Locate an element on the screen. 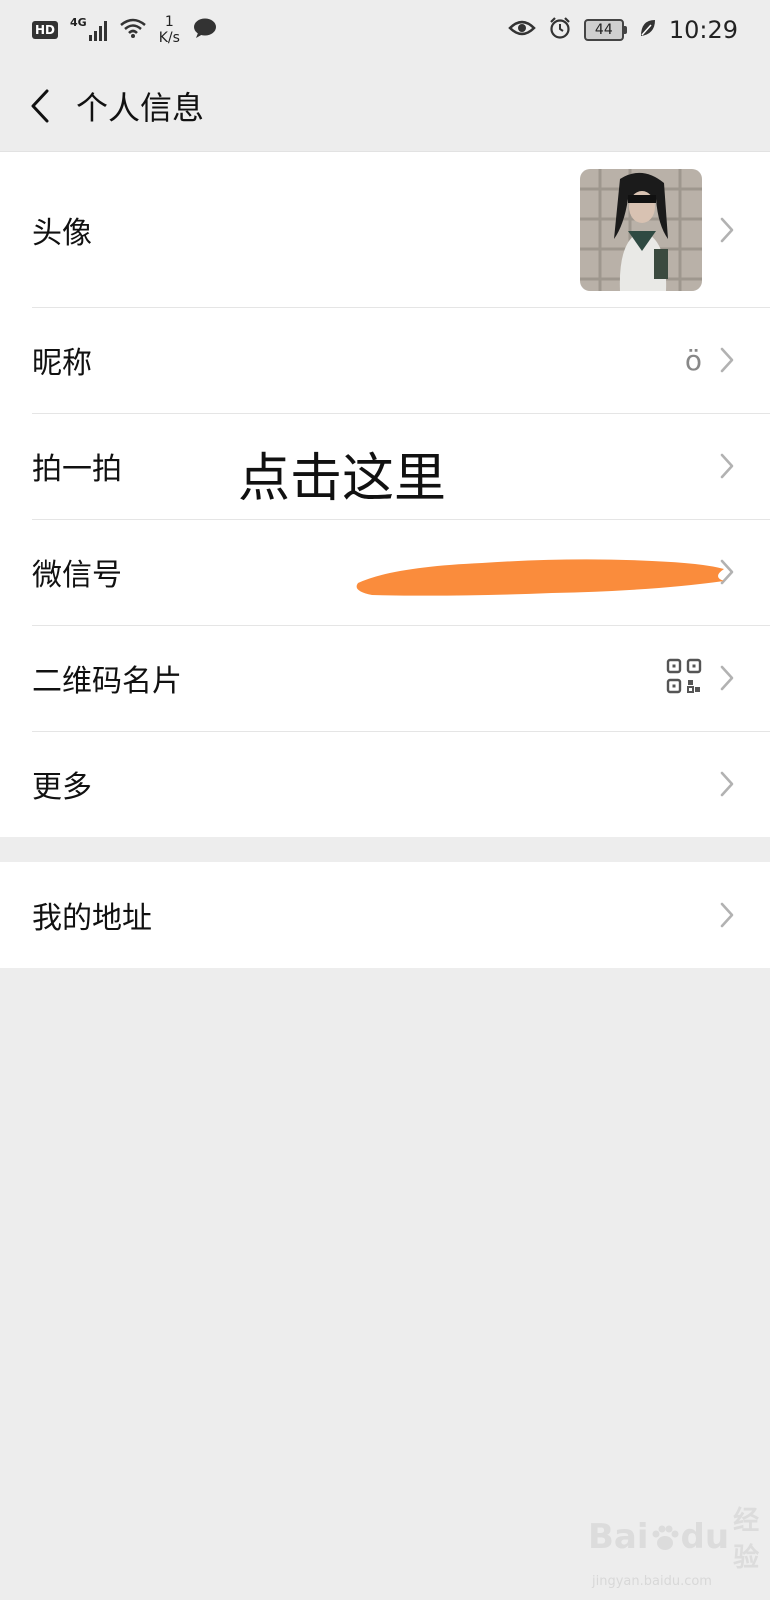 Image resolution: width=770 pixels, height=1600 pixels. baidu-jingyan-watermark: Bai du 经验 jingyan.baidu.com is located at coordinates (673, 1544).